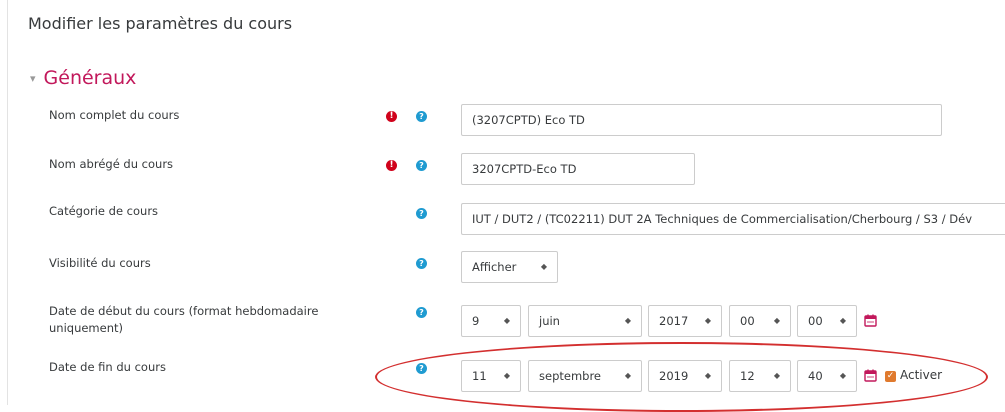 The image size is (1005, 412). What do you see at coordinates (760, 321) in the screenshot?
I see `startdate-hour-select: 00 ◆` at bounding box center [760, 321].